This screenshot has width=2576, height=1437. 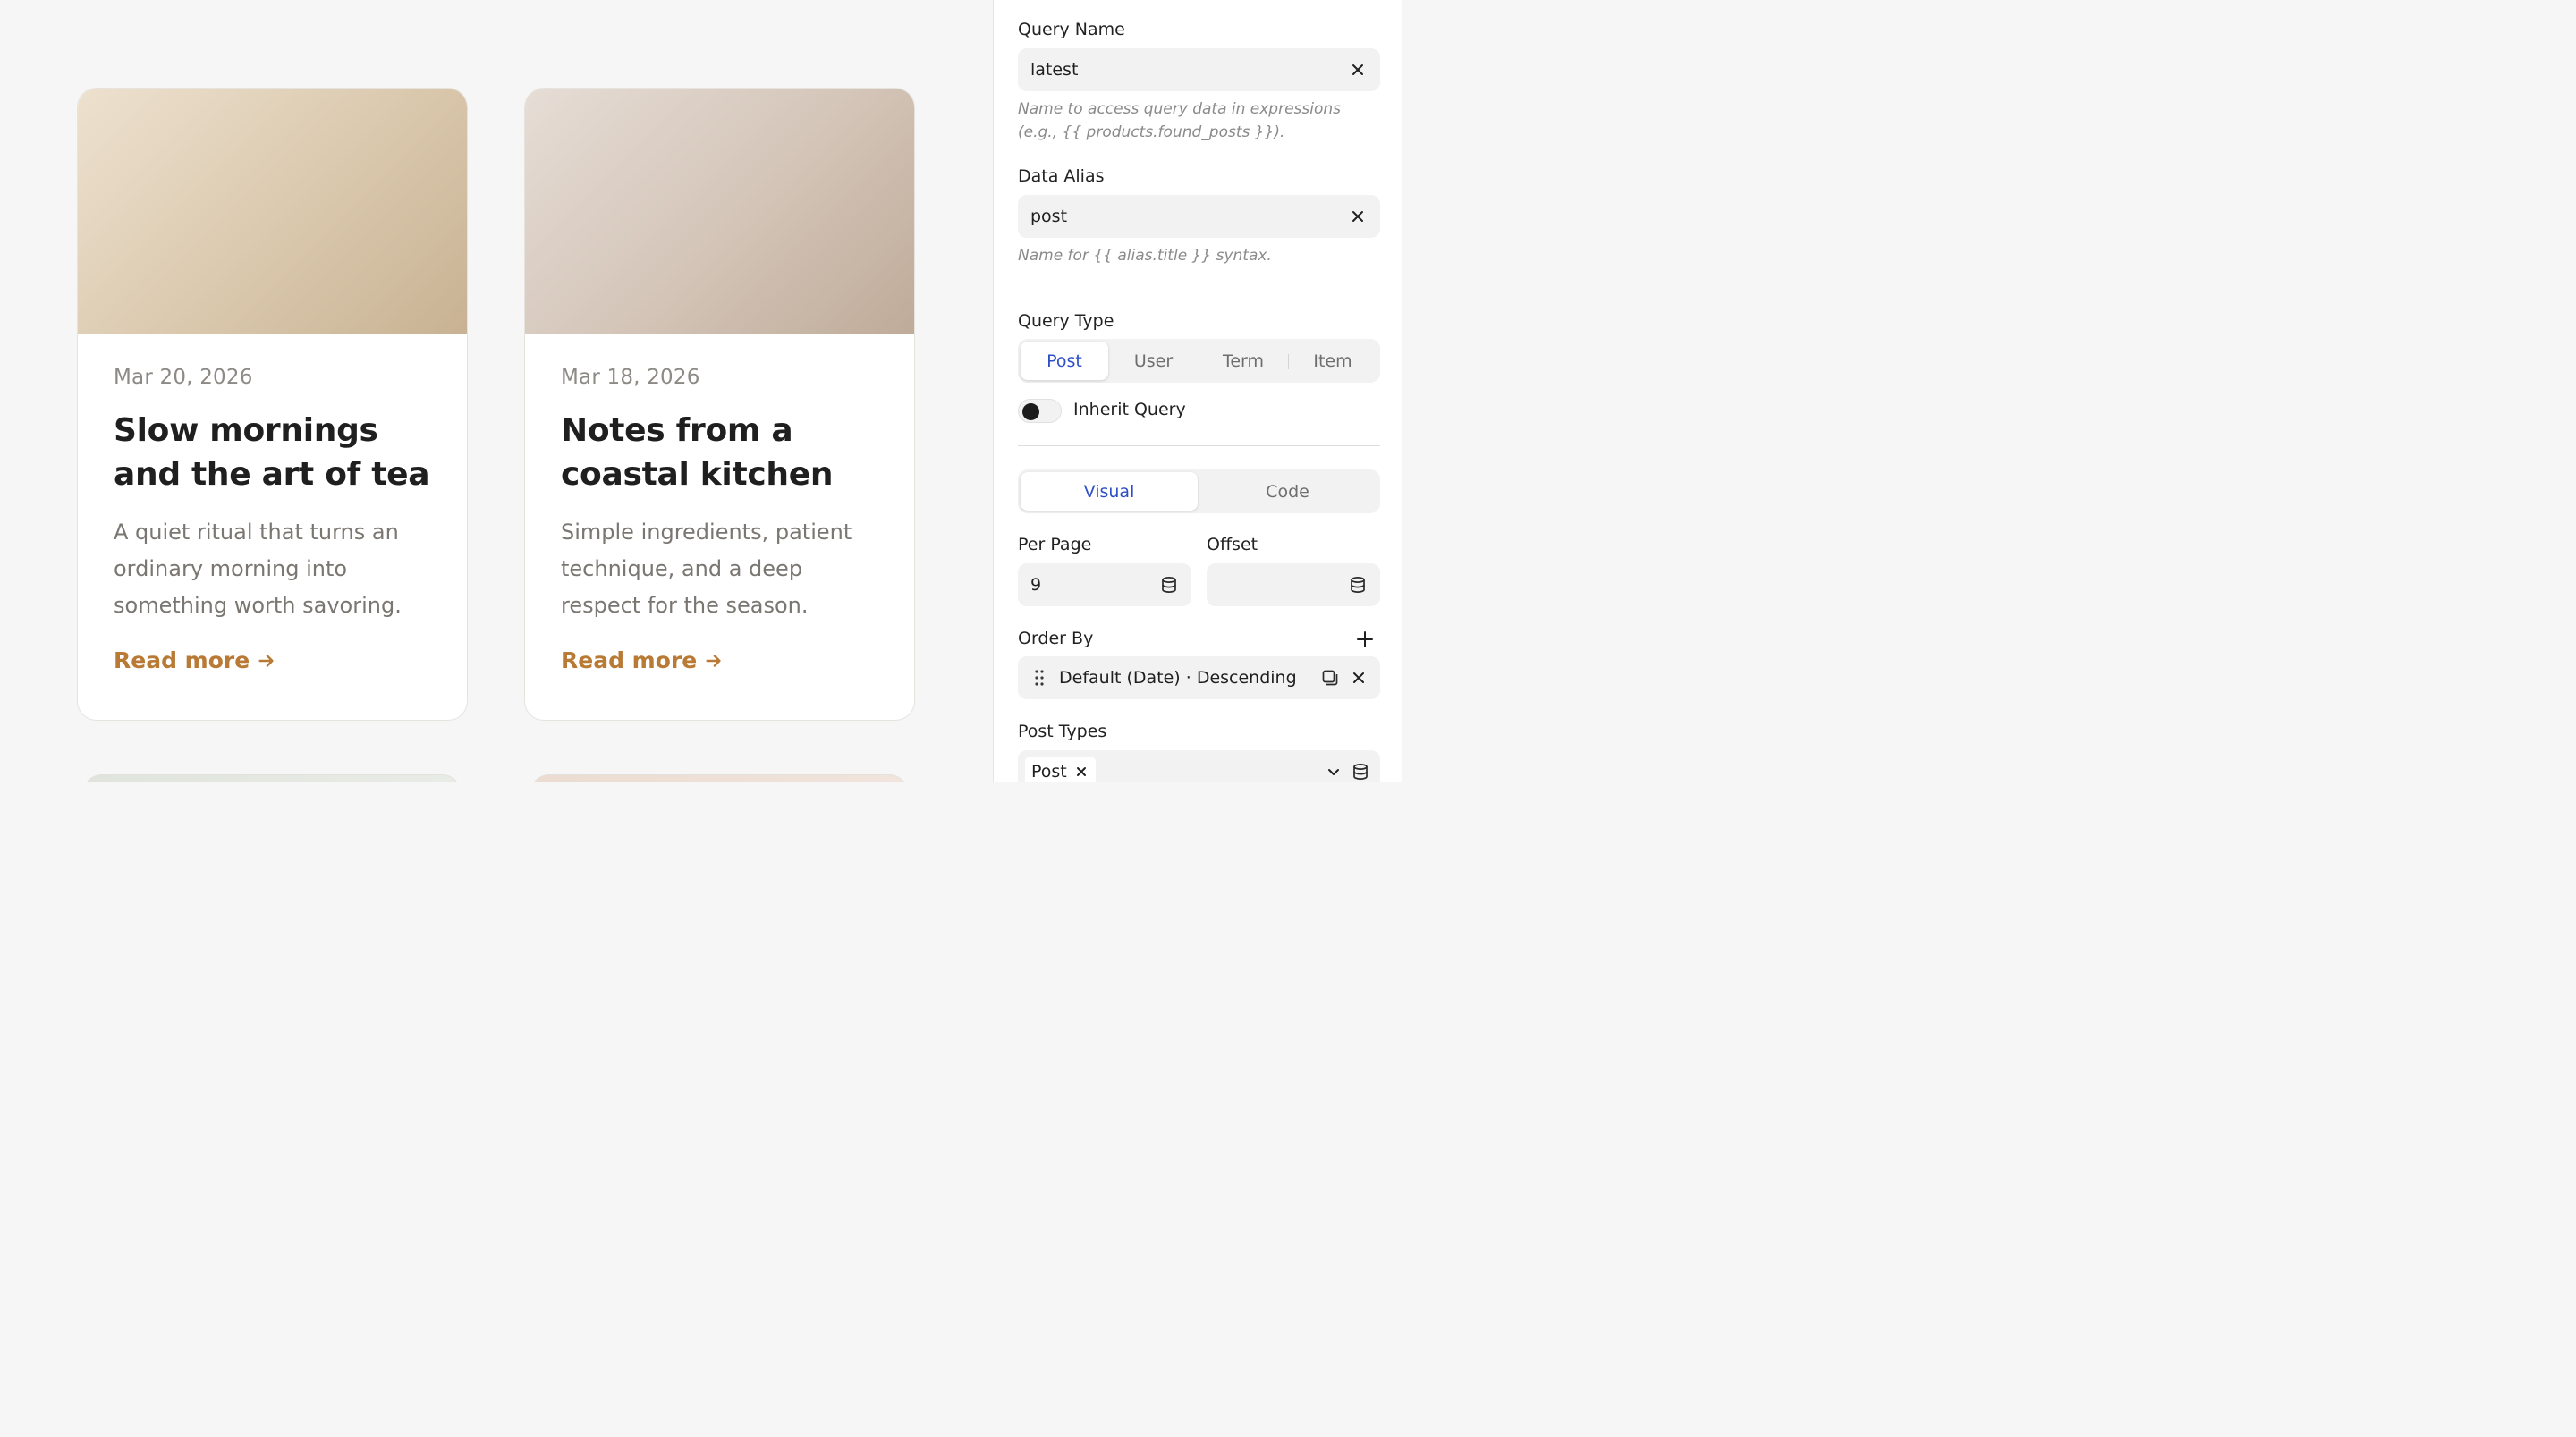 What do you see at coordinates (1287, 492) in the screenshot?
I see `tab-code: Code` at bounding box center [1287, 492].